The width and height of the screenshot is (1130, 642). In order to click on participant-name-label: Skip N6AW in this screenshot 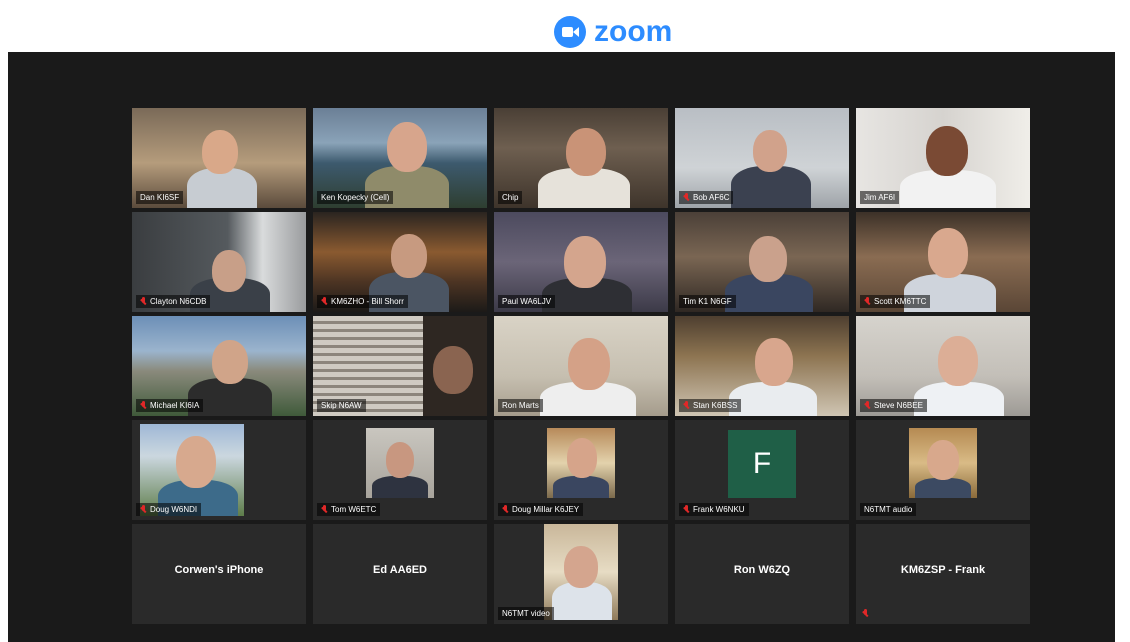, I will do `click(341, 405)`.